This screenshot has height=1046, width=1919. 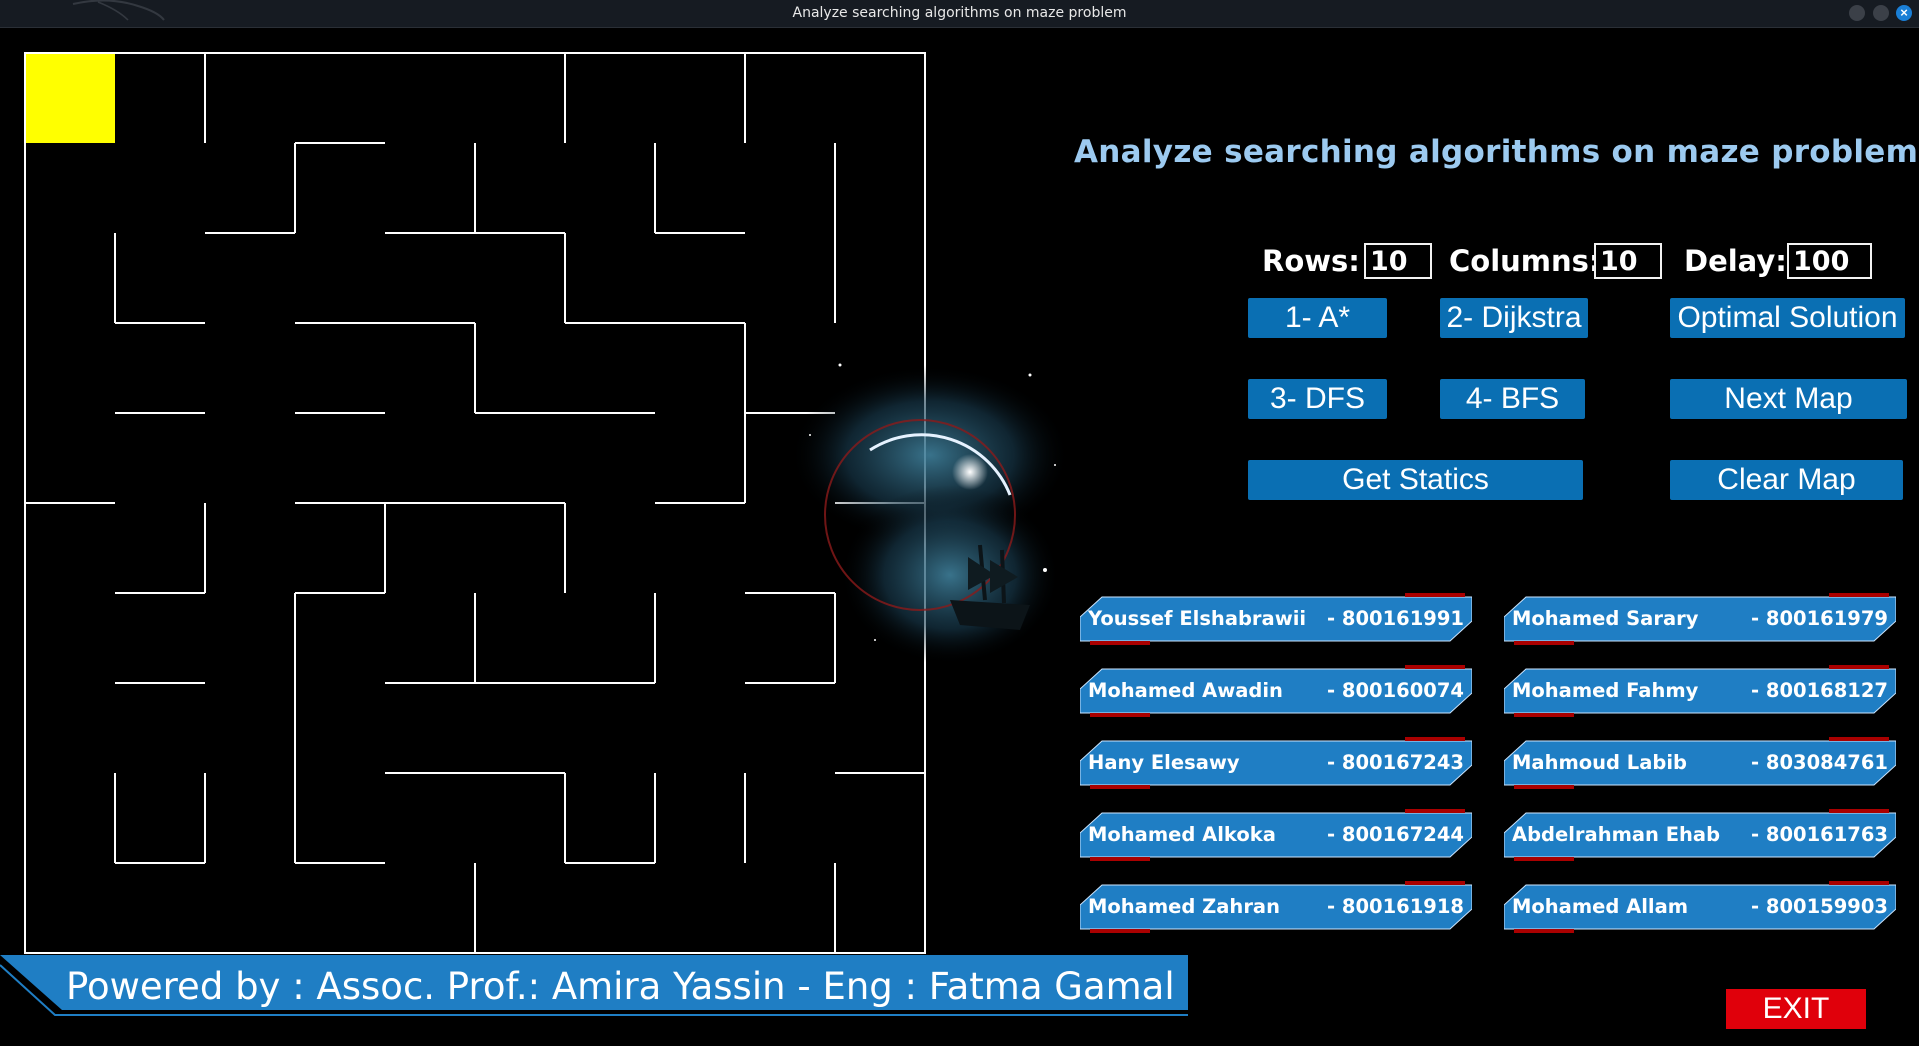 I want to click on member-id: - 800160074, so click(x=1395, y=690).